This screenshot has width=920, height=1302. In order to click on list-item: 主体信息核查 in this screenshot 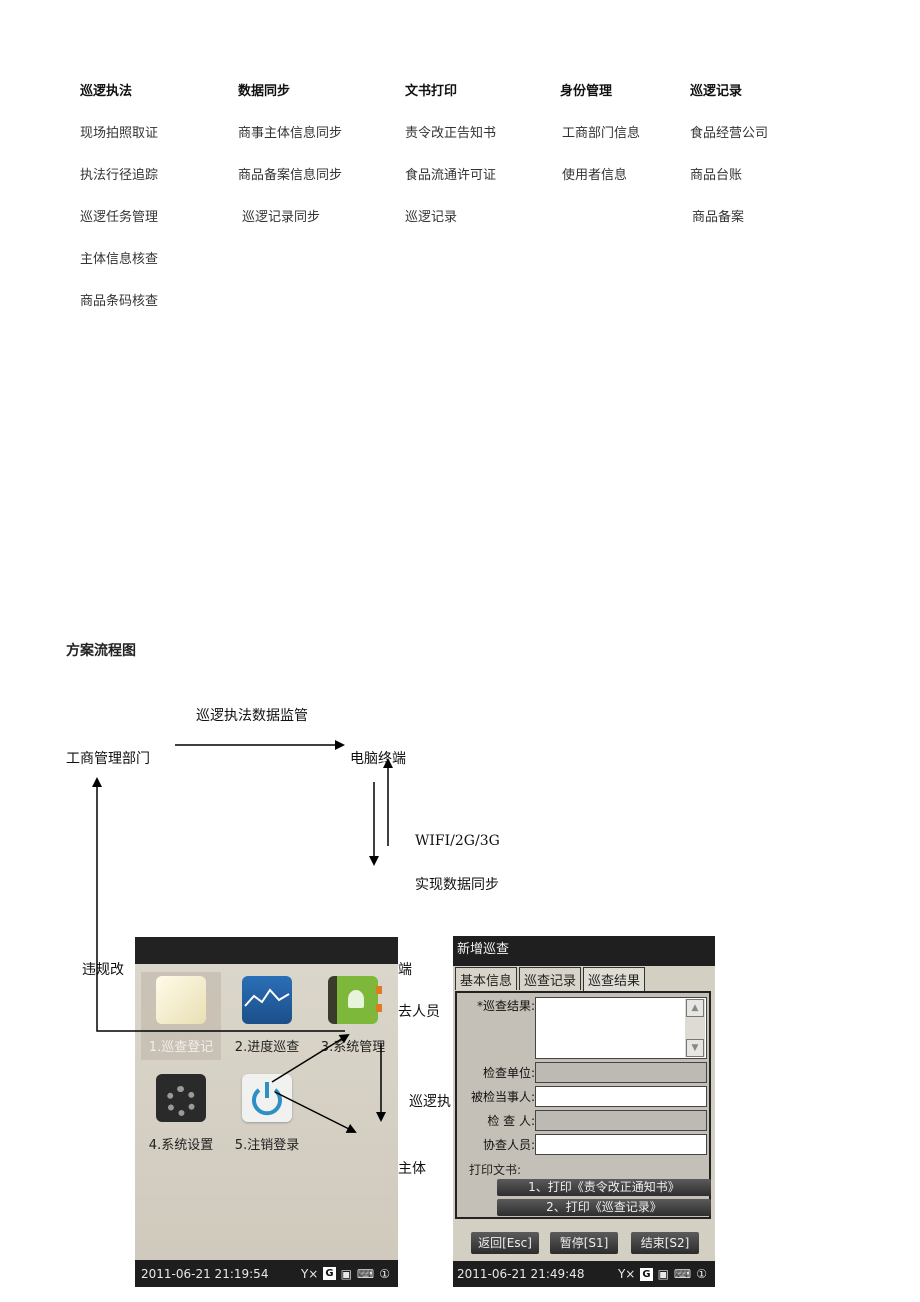, I will do `click(119, 259)`.